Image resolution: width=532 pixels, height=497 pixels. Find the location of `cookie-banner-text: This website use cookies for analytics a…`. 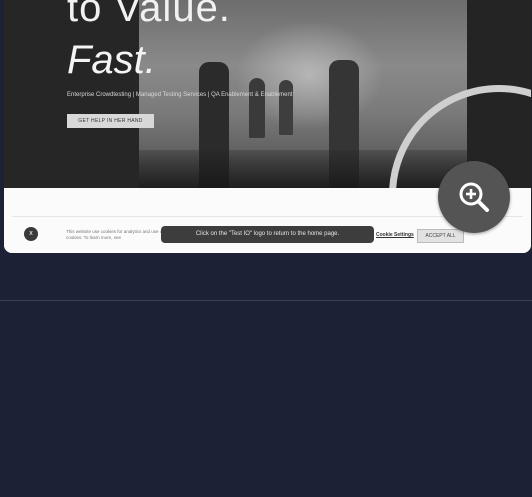

cookie-banner-text: This website use cookies for analytics a… is located at coordinates (115, 234).